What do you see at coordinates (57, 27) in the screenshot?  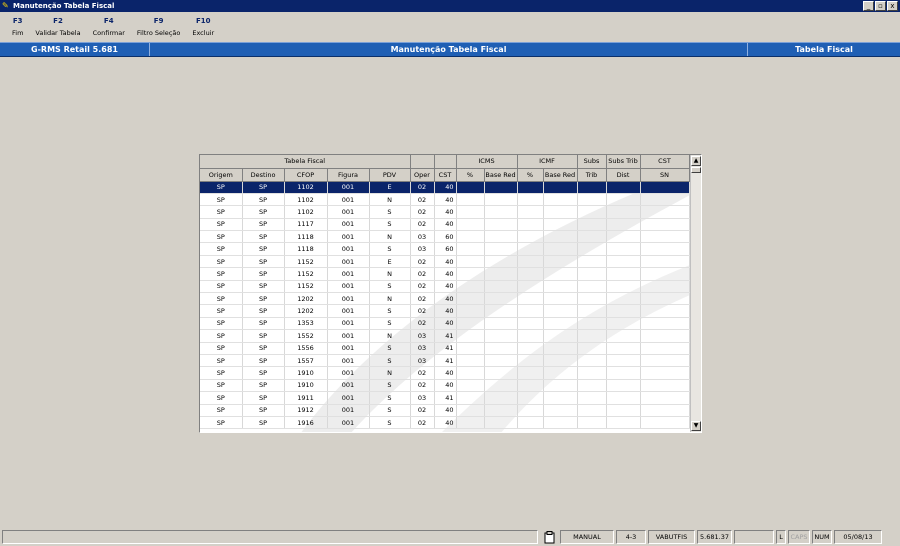 I see `validate-table-button: F2 Validar Tabela` at bounding box center [57, 27].